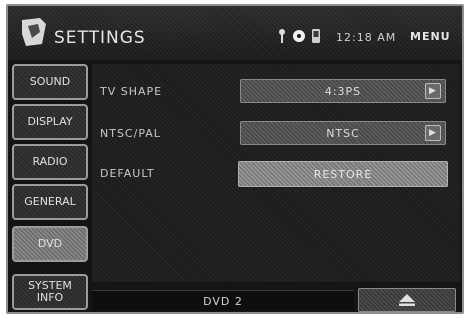 This screenshot has height=318, width=469. I want to click on sidebar-item-sound: SOUND, so click(50, 82).